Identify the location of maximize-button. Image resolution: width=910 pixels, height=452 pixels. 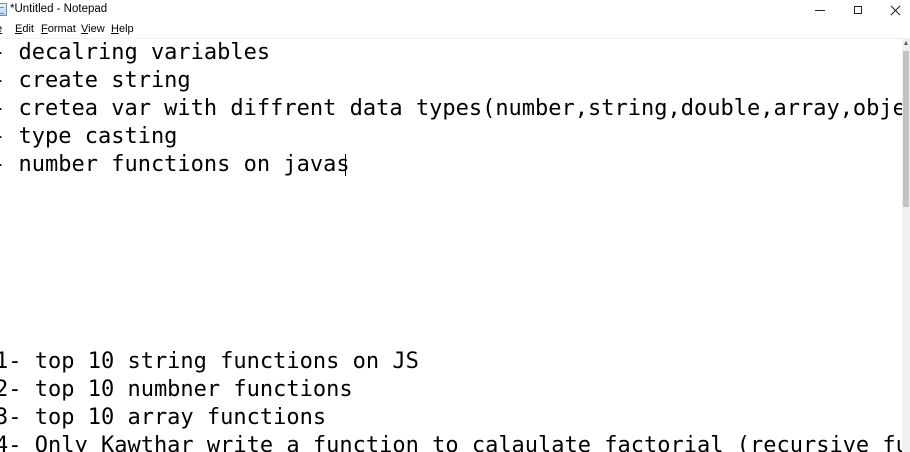
(858, 10).